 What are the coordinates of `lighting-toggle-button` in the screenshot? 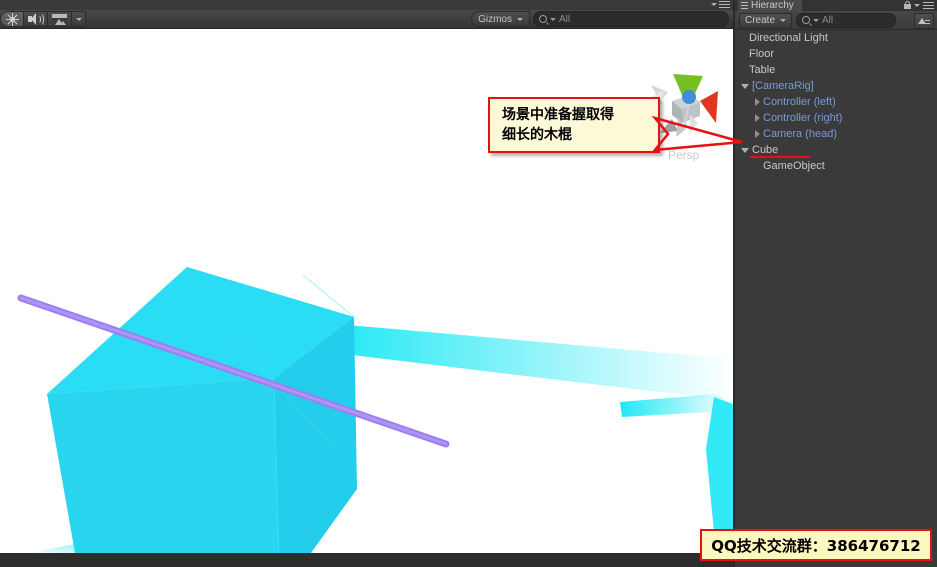 It's located at (12, 19).